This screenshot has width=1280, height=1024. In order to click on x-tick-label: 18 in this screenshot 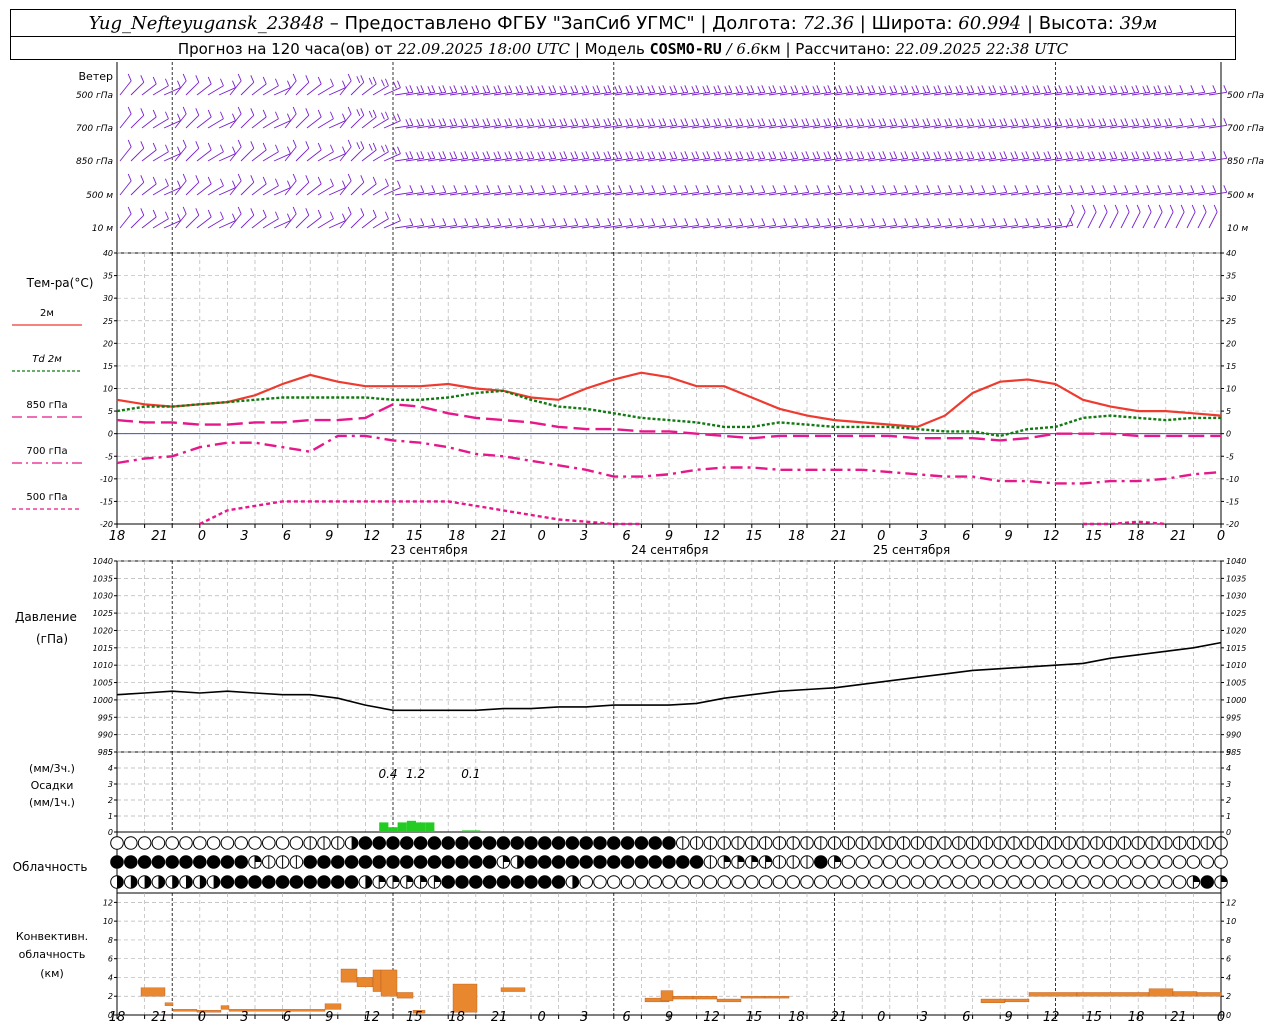, I will do `click(456, 1017)`.